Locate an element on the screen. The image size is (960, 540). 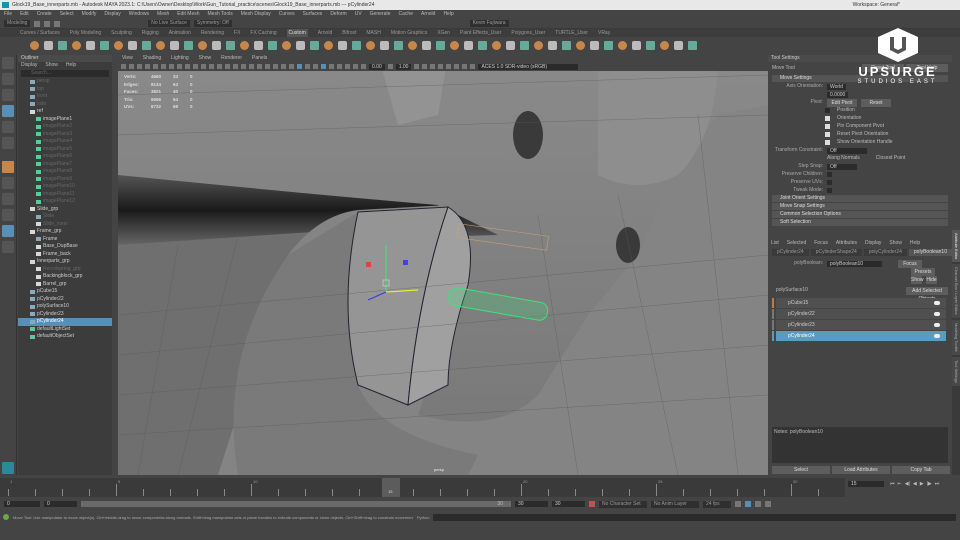
menu-mesh: Mesh is located at coordinates (163, 14).